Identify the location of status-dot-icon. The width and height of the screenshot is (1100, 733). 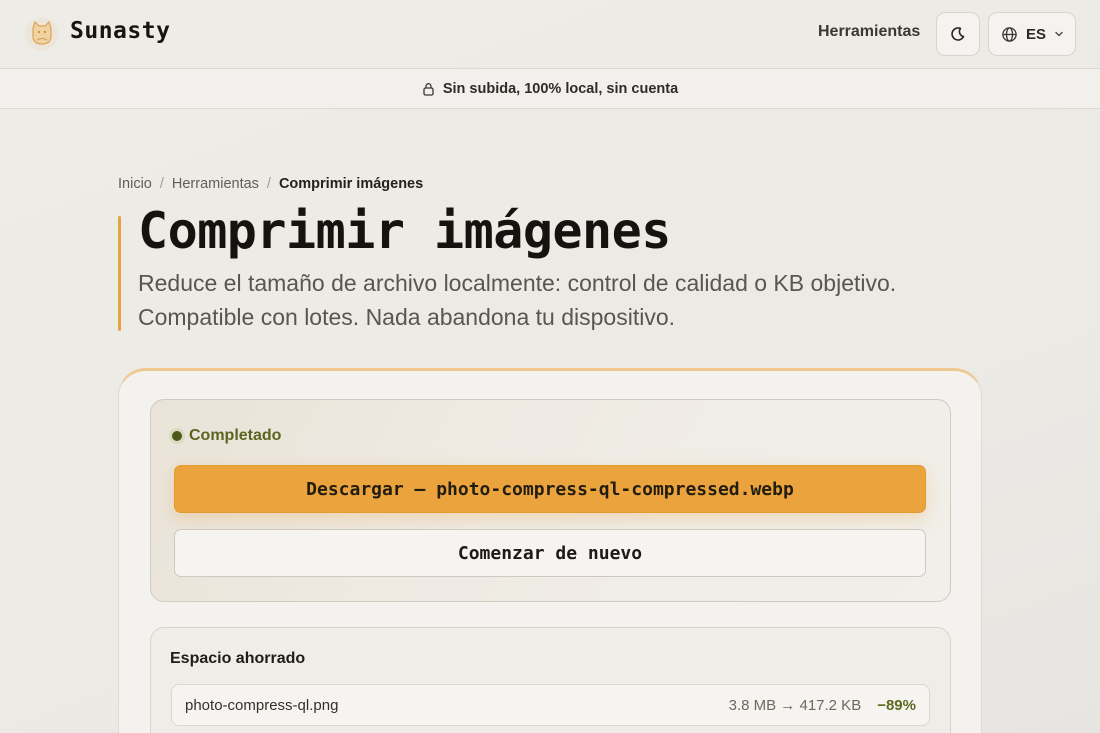
(177, 436).